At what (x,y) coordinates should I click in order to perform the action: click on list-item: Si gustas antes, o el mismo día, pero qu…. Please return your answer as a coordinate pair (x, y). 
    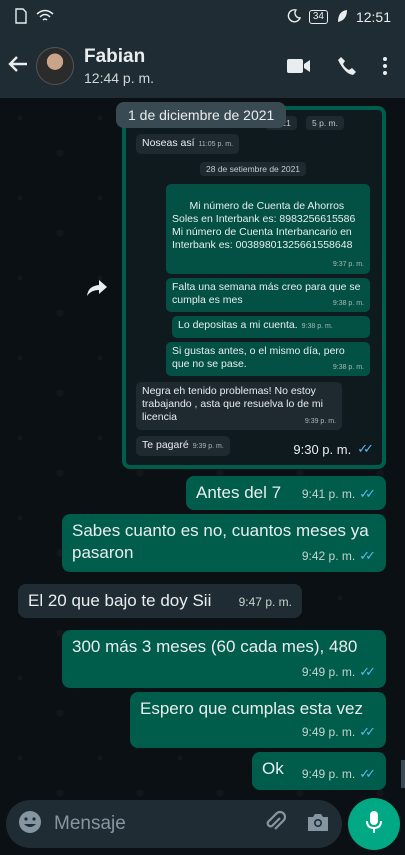
    Looking at the image, I should click on (268, 359).